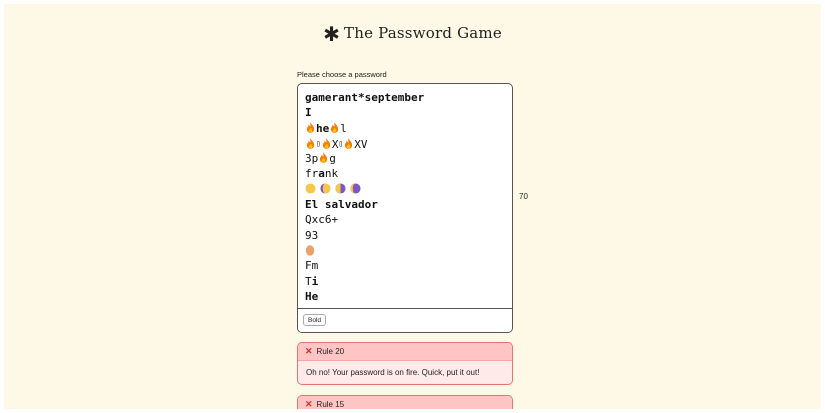  I want to click on password-line: ▯ X▯ XV, so click(405, 143).